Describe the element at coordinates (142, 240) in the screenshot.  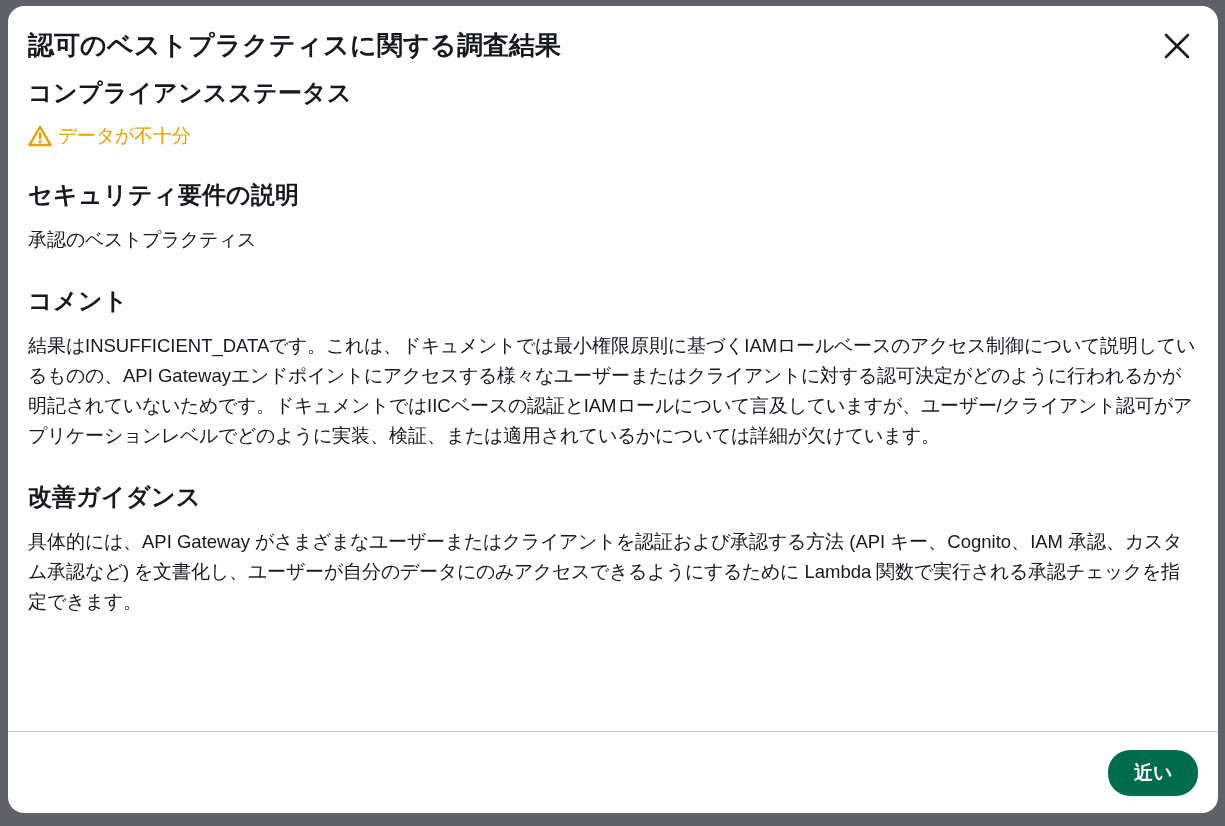
I see `section-text: 承認のベストプラクティス` at that location.